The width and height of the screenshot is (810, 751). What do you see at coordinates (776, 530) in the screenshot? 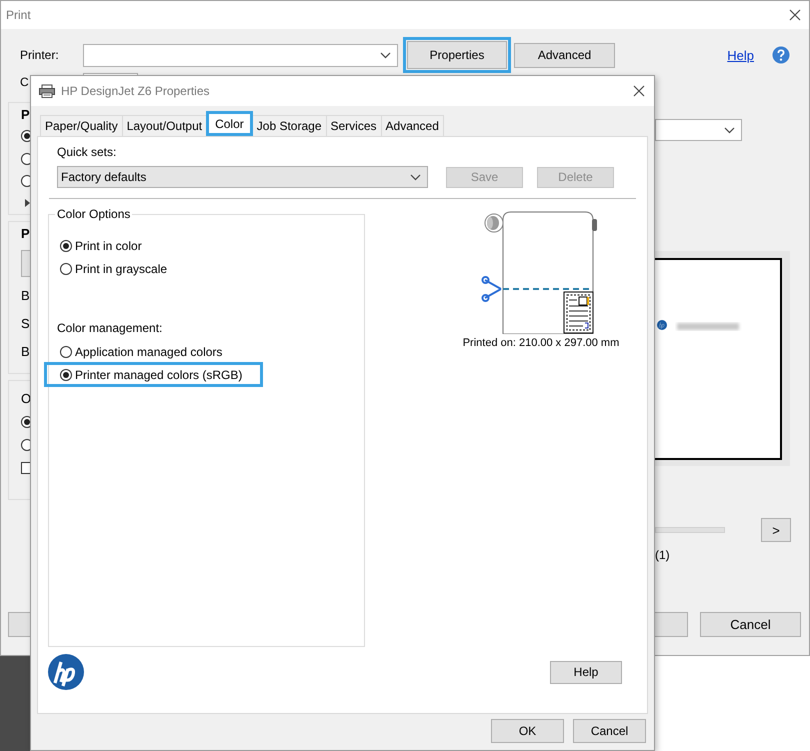
I see `next-button: >` at bounding box center [776, 530].